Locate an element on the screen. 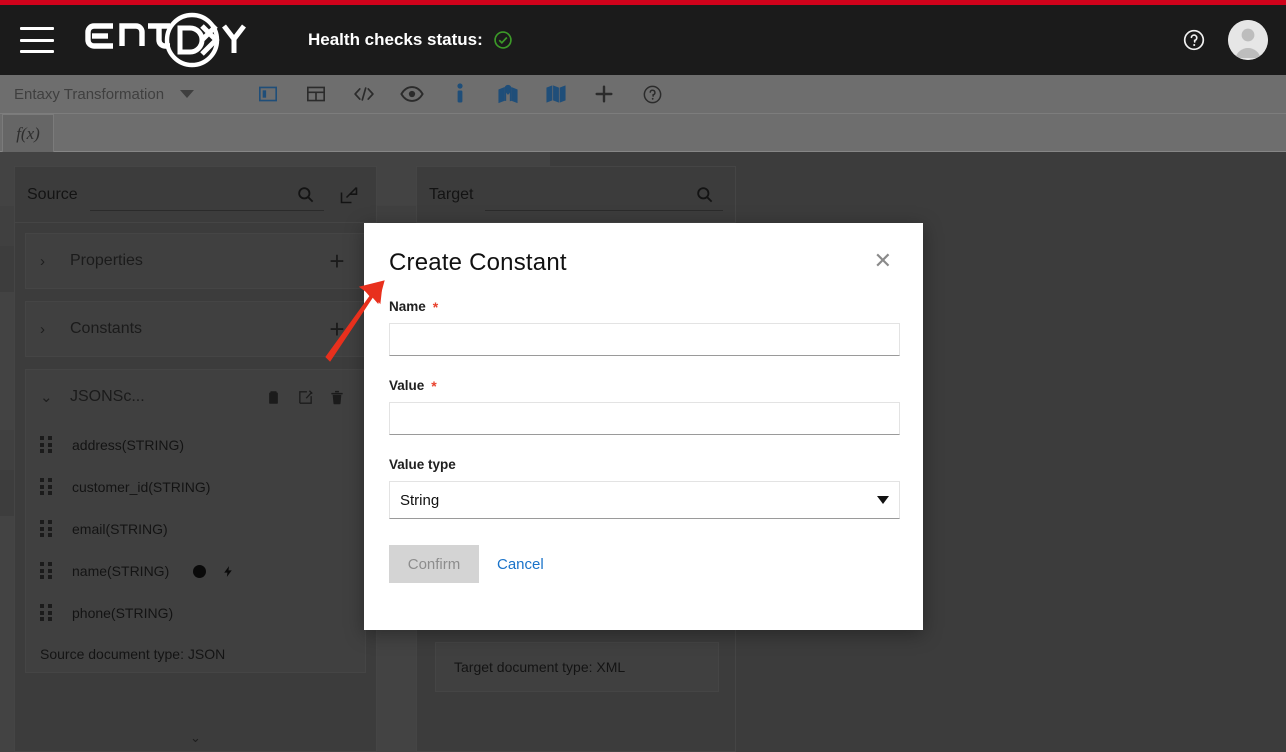  split-view-icon is located at coordinates (268, 94).